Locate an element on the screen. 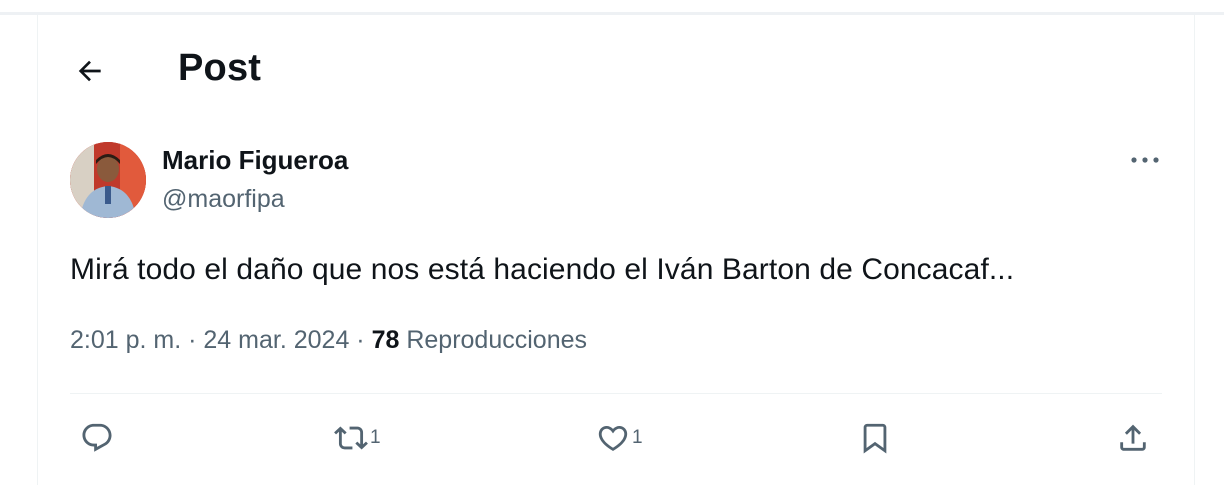 The width and height of the screenshot is (1224, 485). more-options-button is located at coordinates (1145, 160).